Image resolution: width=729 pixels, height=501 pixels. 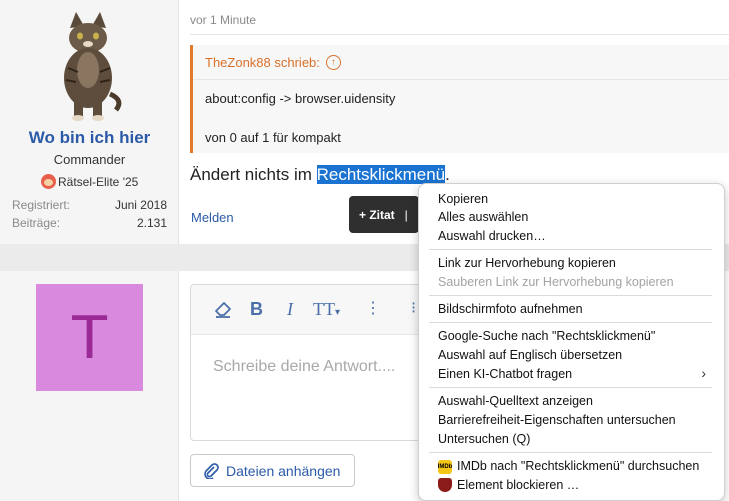 What do you see at coordinates (283, 471) in the screenshot?
I see `attach-label: Dateien anhängen` at bounding box center [283, 471].